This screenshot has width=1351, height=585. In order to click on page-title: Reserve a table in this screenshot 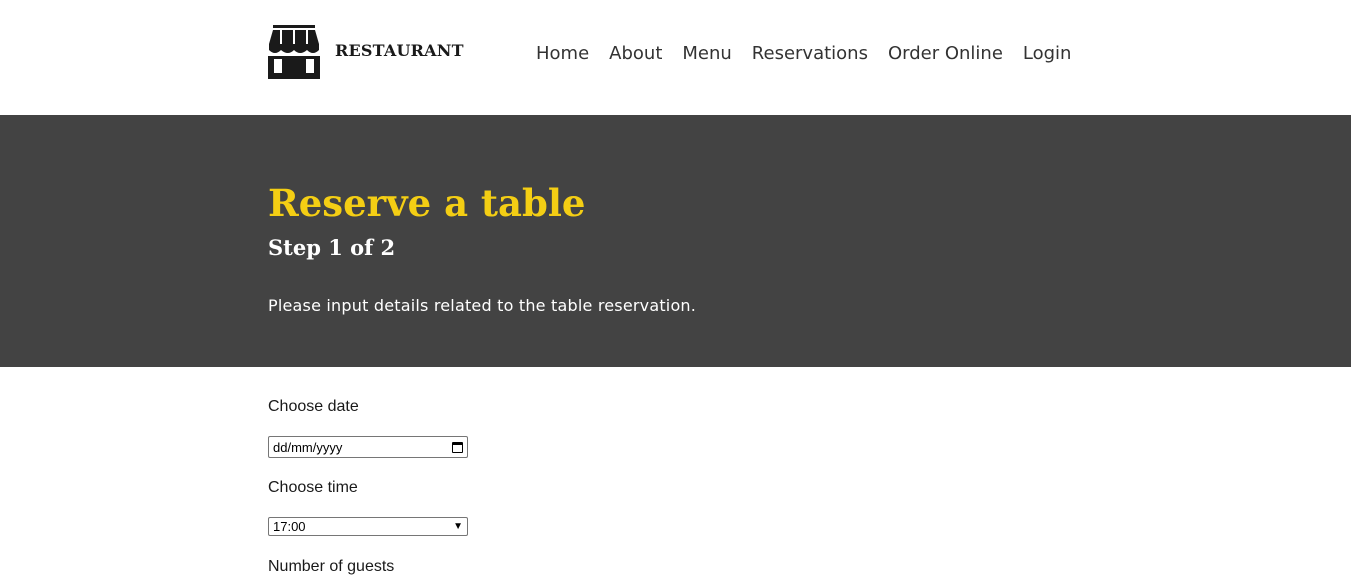, I will do `click(427, 203)`.